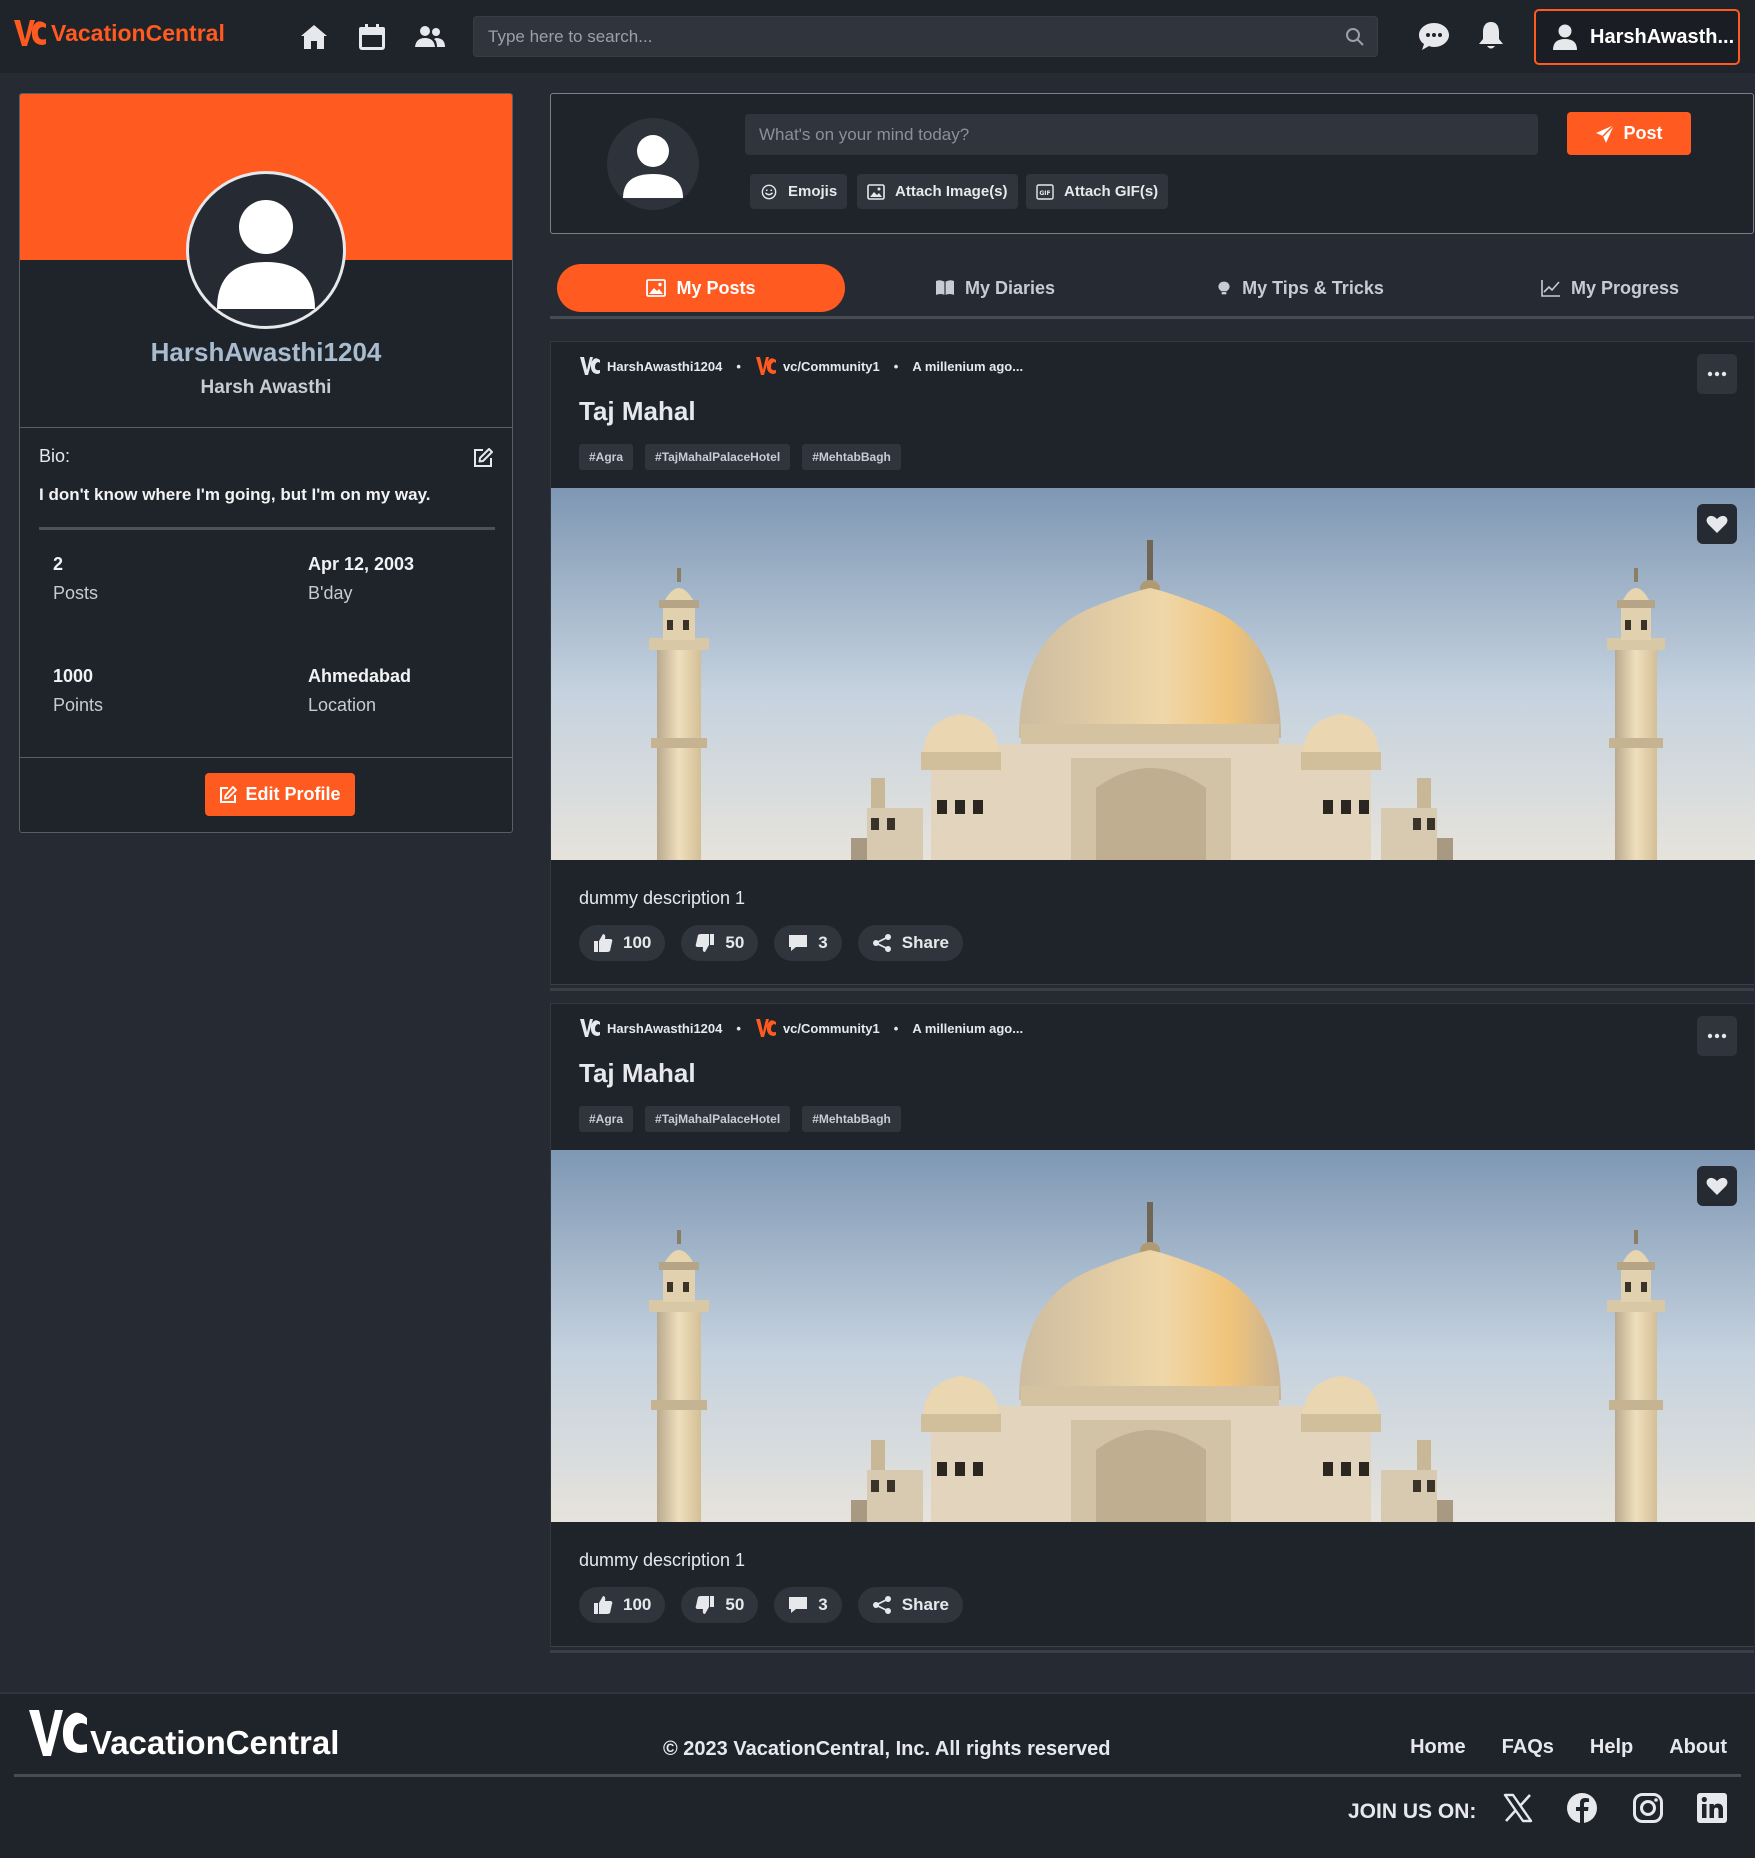 The image size is (1755, 1858). What do you see at coordinates (1141, 134) in the screenshot?
I see `composer-input` at bounding box center [1141, 134].